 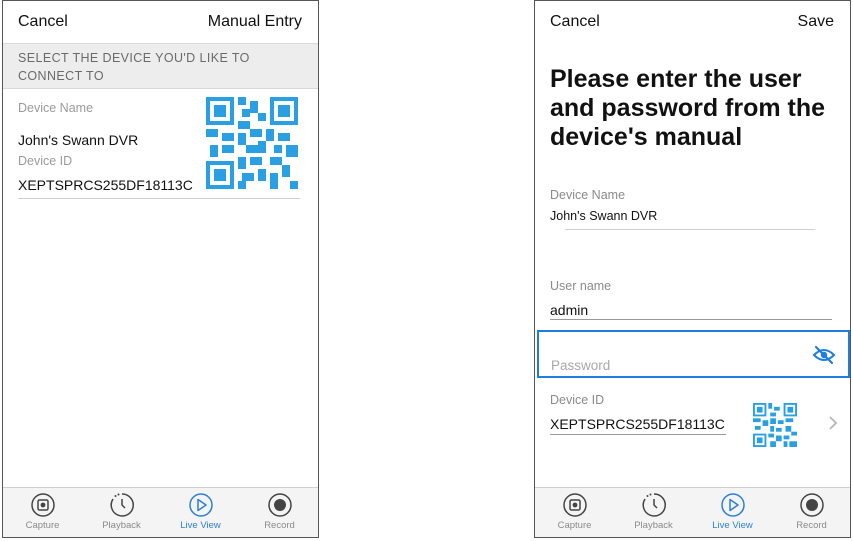 I want to click on qr-scan-icon, so click(x=775, y=425).